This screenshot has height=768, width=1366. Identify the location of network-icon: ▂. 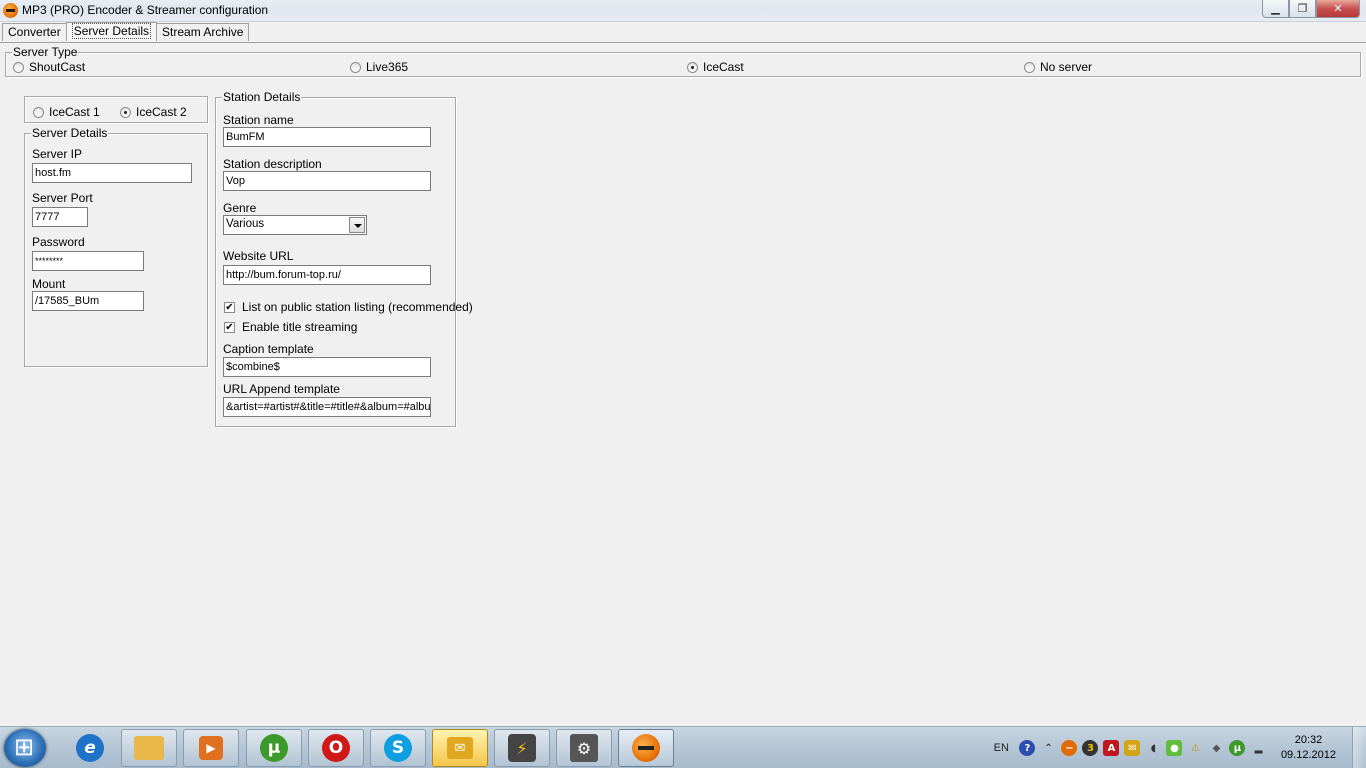
(1258, 748).